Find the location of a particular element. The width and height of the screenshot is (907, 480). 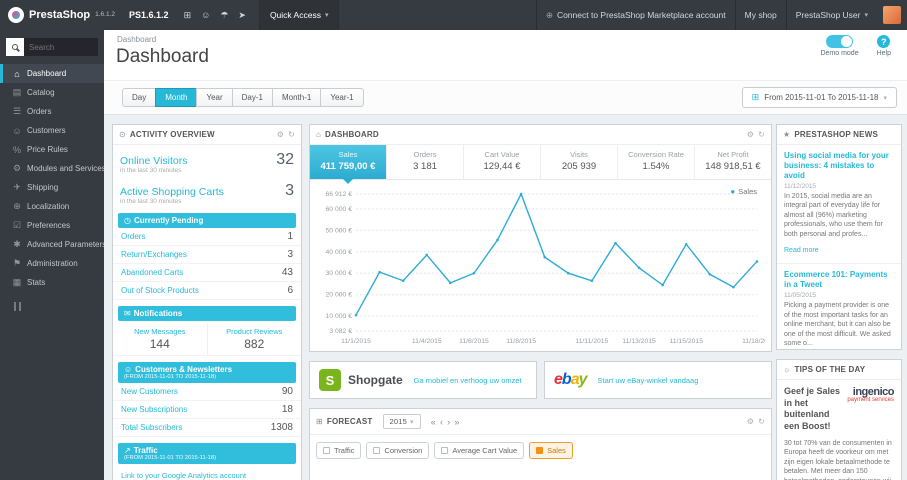

shopgate-module-card: S Shopgate Ga mobiel en verhoog uw omzet is located at coordinates (423, 380).